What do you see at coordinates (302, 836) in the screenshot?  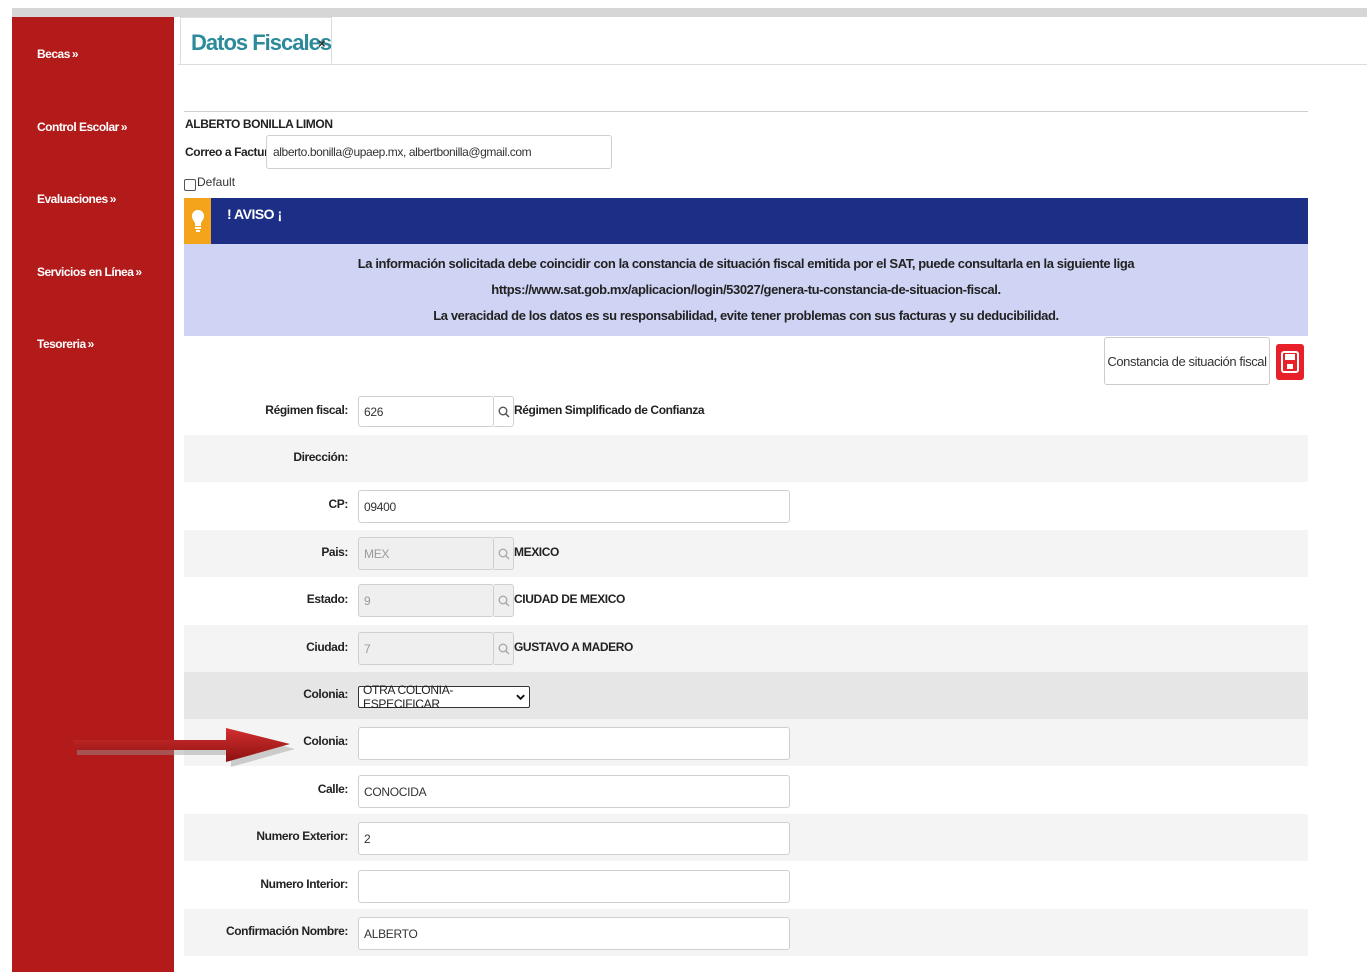 I see `numero-exterior-label: Numero Exterior:` at bounding box center [302, 836].